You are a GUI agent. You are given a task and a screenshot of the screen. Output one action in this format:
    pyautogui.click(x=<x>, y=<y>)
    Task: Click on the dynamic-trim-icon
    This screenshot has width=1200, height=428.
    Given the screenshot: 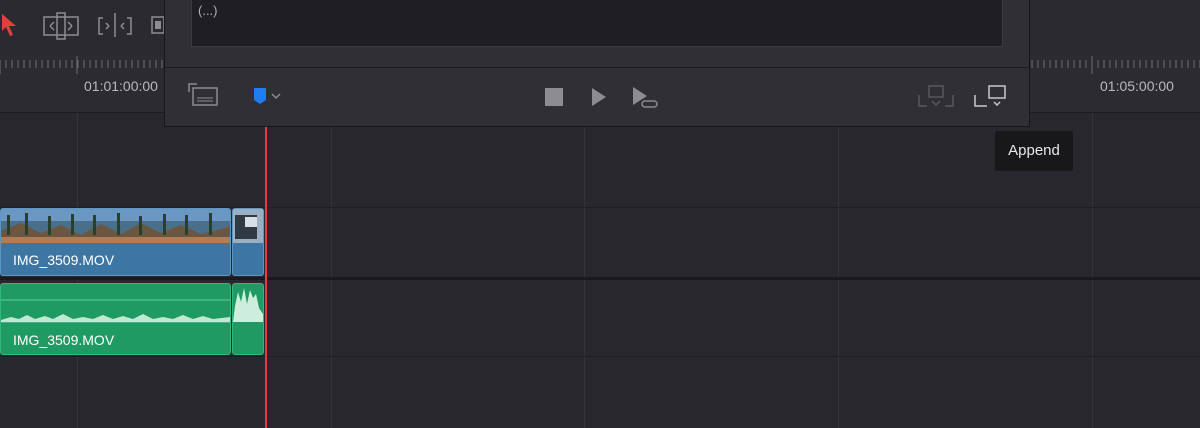 What is the action you would take?
    pyautogui.click(x=115, y=25)
    